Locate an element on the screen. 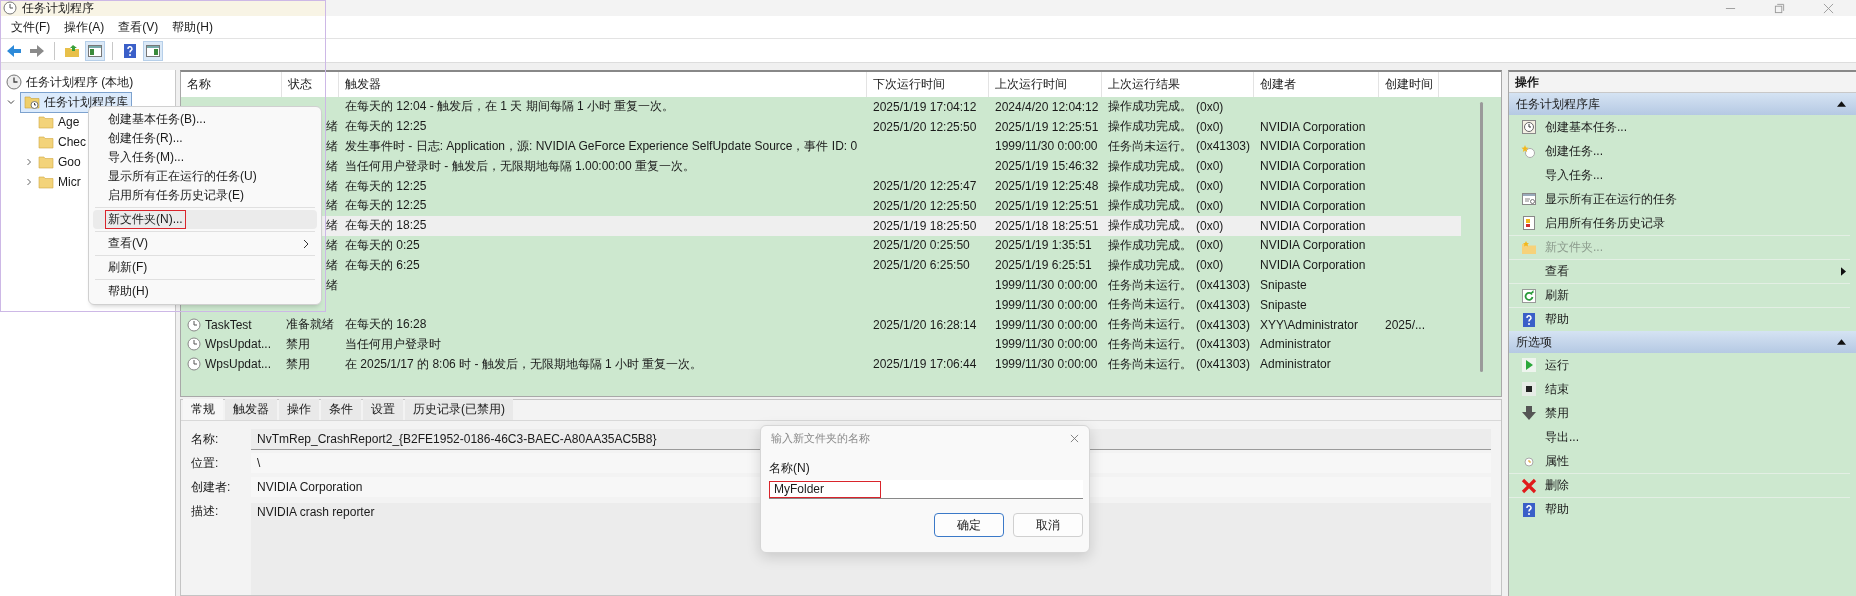 The height and width of the screenshot is (596, 1856). table-cell: 在每天的 16:28 is located at coordinates (386, 325).